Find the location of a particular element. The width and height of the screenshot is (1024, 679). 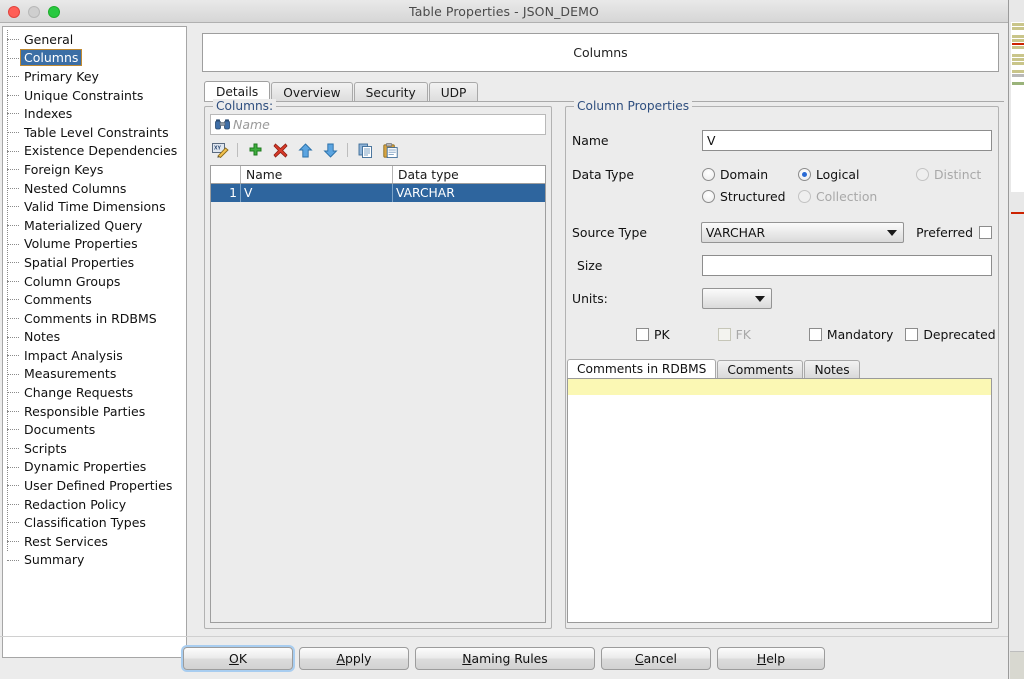

button-label: Naming Rules is located at coordinates (505, 658).